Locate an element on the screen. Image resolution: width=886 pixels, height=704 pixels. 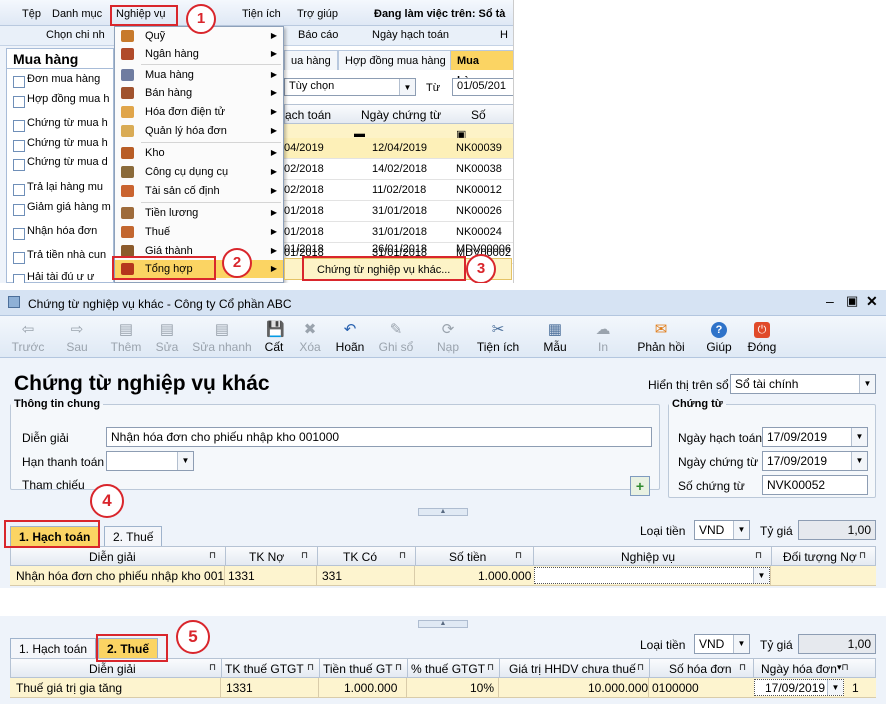
list-item: Trả tiền nhà cun is located at coordinates (63, 257).